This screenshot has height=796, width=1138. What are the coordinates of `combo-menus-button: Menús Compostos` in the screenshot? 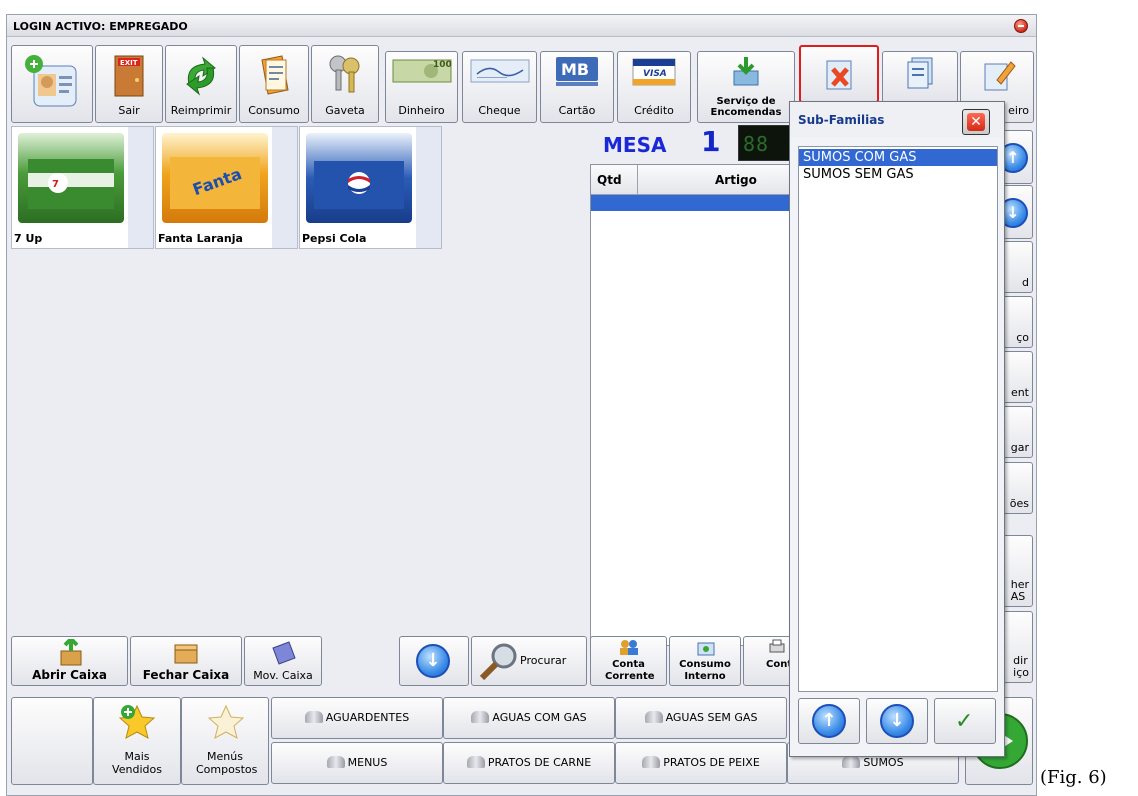 It's located at (225, 741).